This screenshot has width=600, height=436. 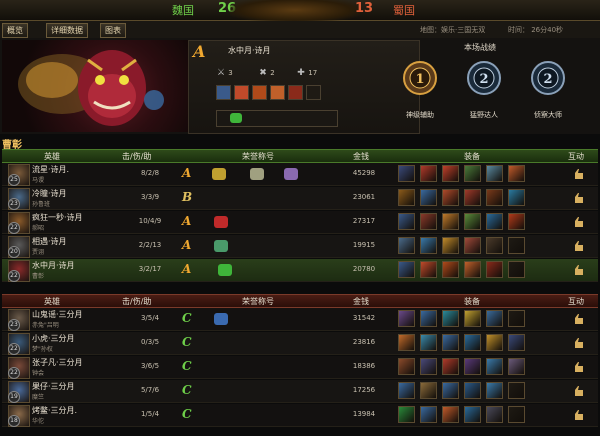 What do you see at coordinates (38, 421) in the screenshot?
I see `hero-name: 华佗` at bounding box center [38, 421].